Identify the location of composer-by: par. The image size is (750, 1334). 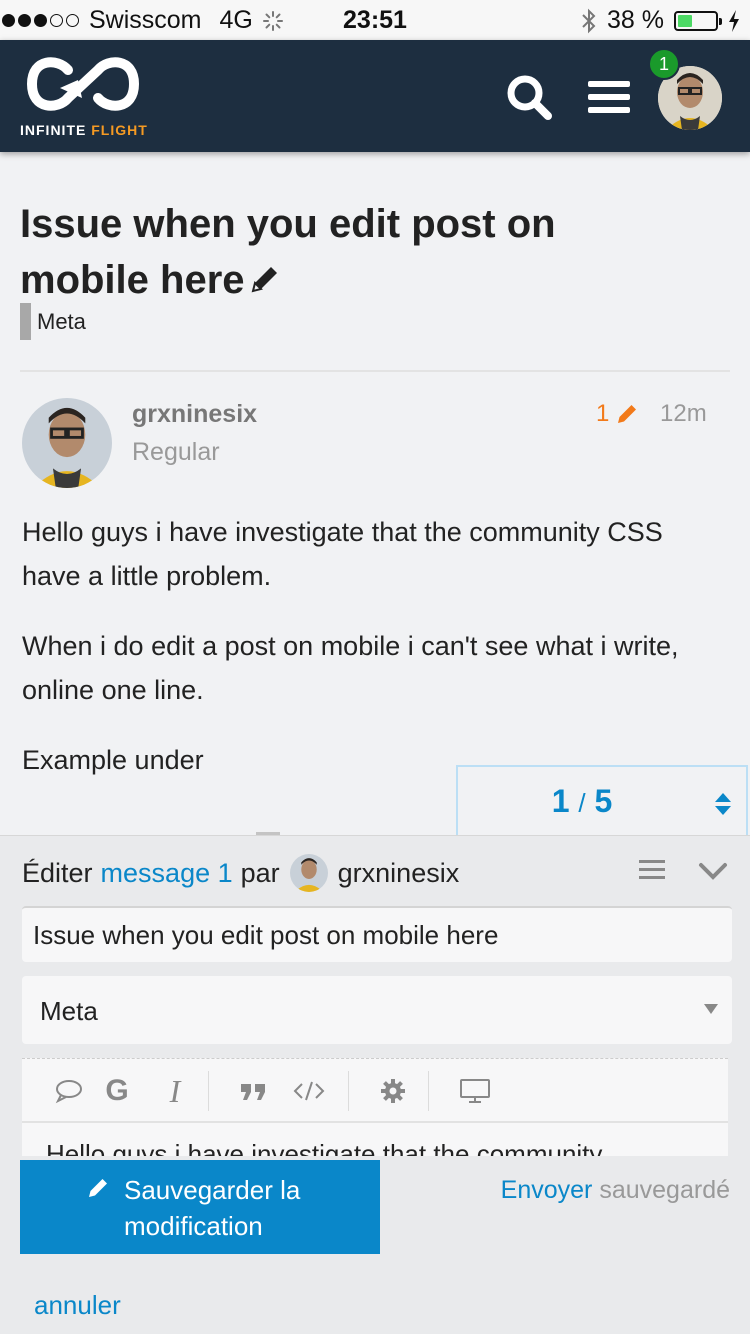
(260, 872).